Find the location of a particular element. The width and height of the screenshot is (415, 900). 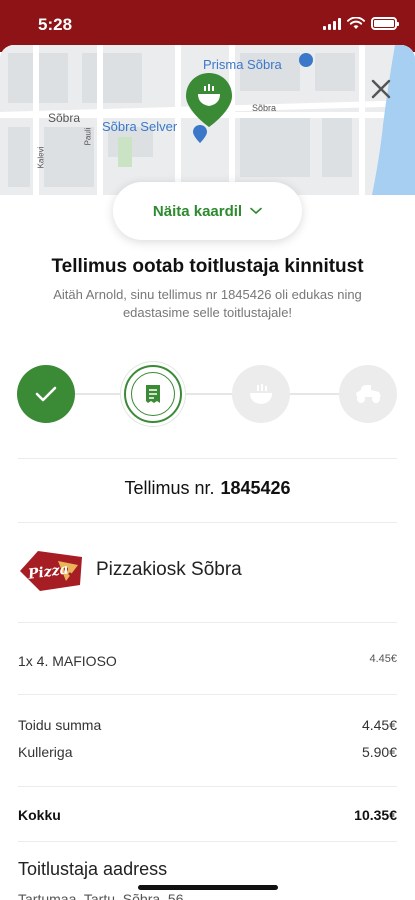

restaurant-logo: Pizza is located at coordinates (51, 571).